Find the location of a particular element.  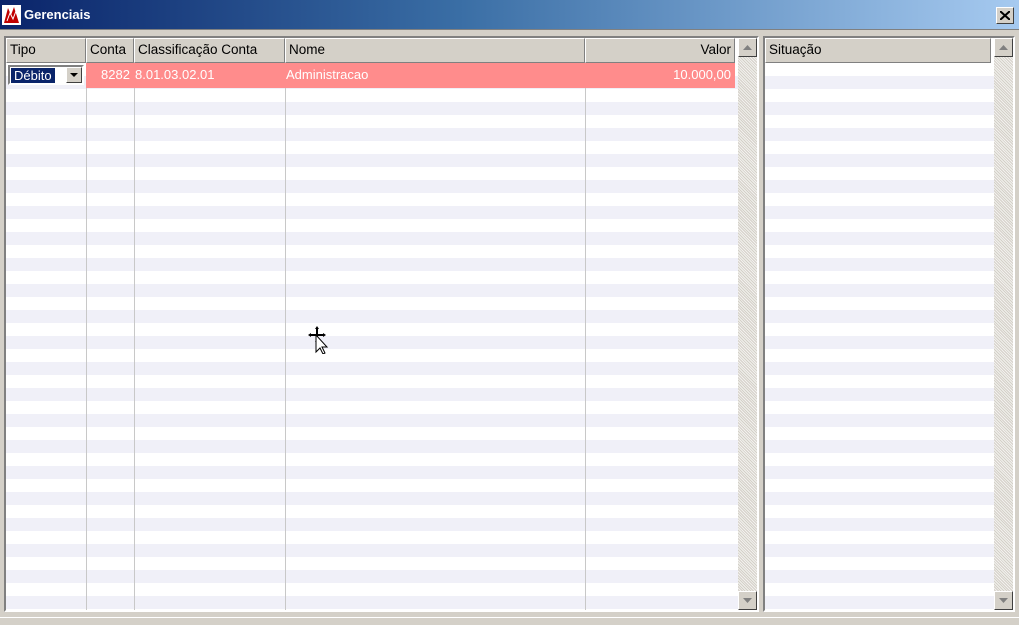

close-button is located at coordinates (1005, 15).